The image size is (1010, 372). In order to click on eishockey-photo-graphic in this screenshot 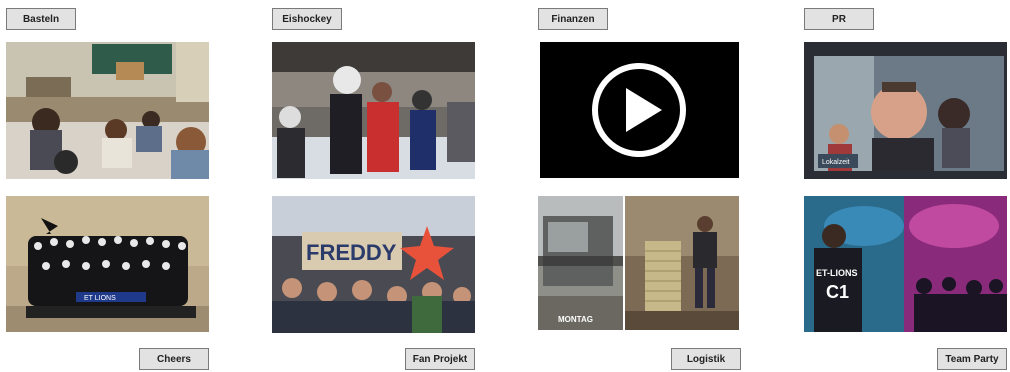, I will do `click(373, 110)`.